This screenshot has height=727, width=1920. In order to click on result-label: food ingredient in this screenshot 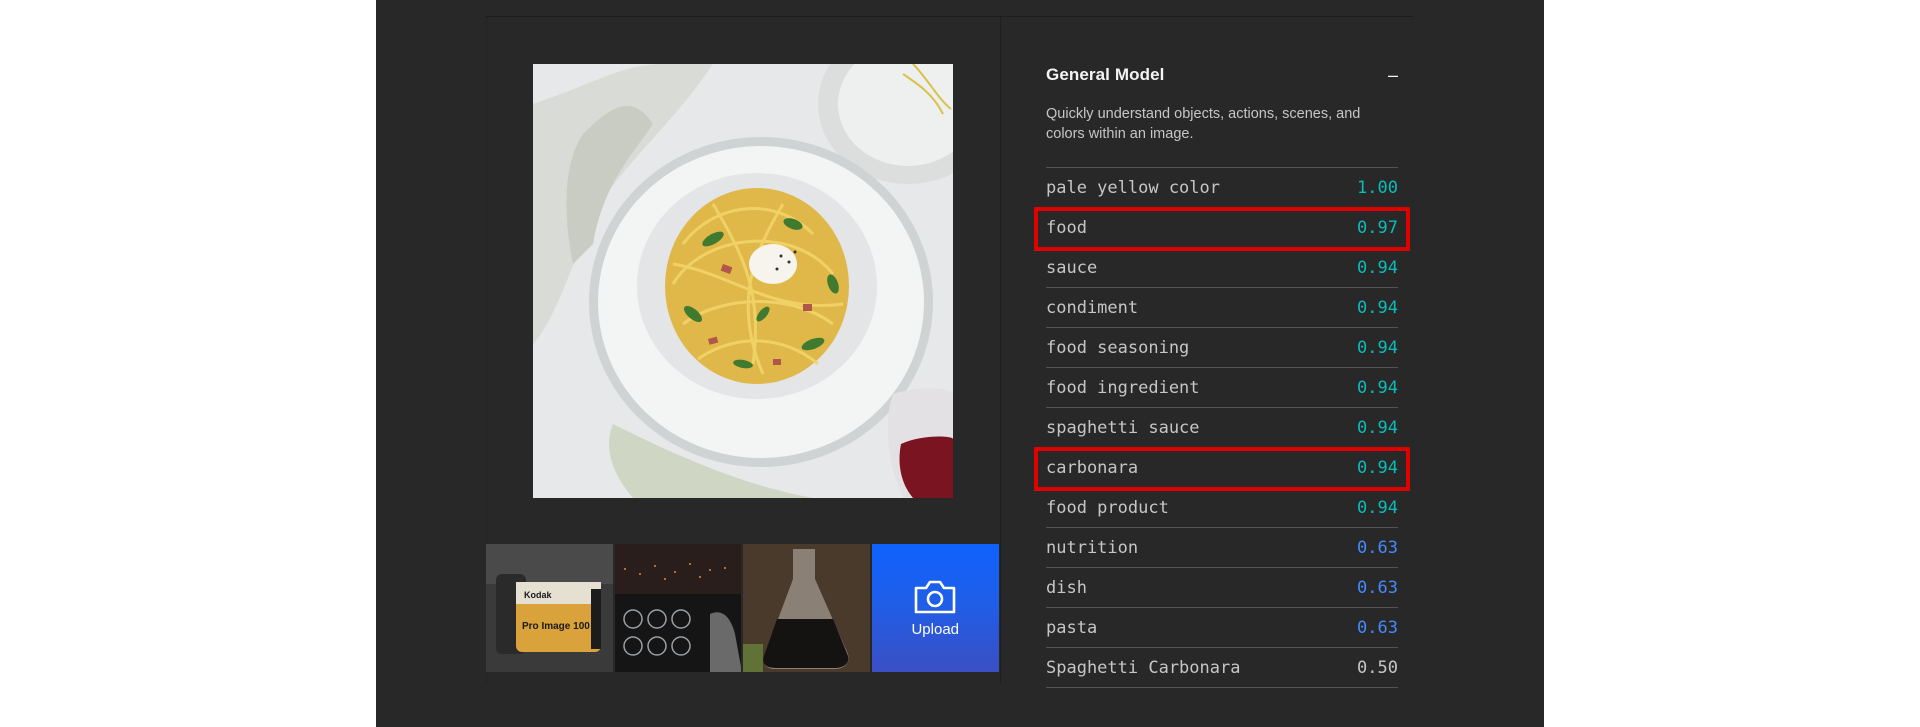, I will do `click(1123, 387)`.